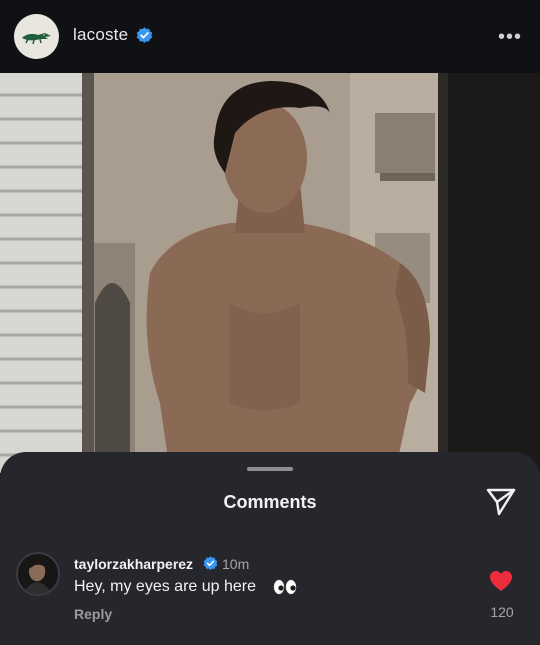  I want to click on post-header: lacoste •••, so click(270, 36).